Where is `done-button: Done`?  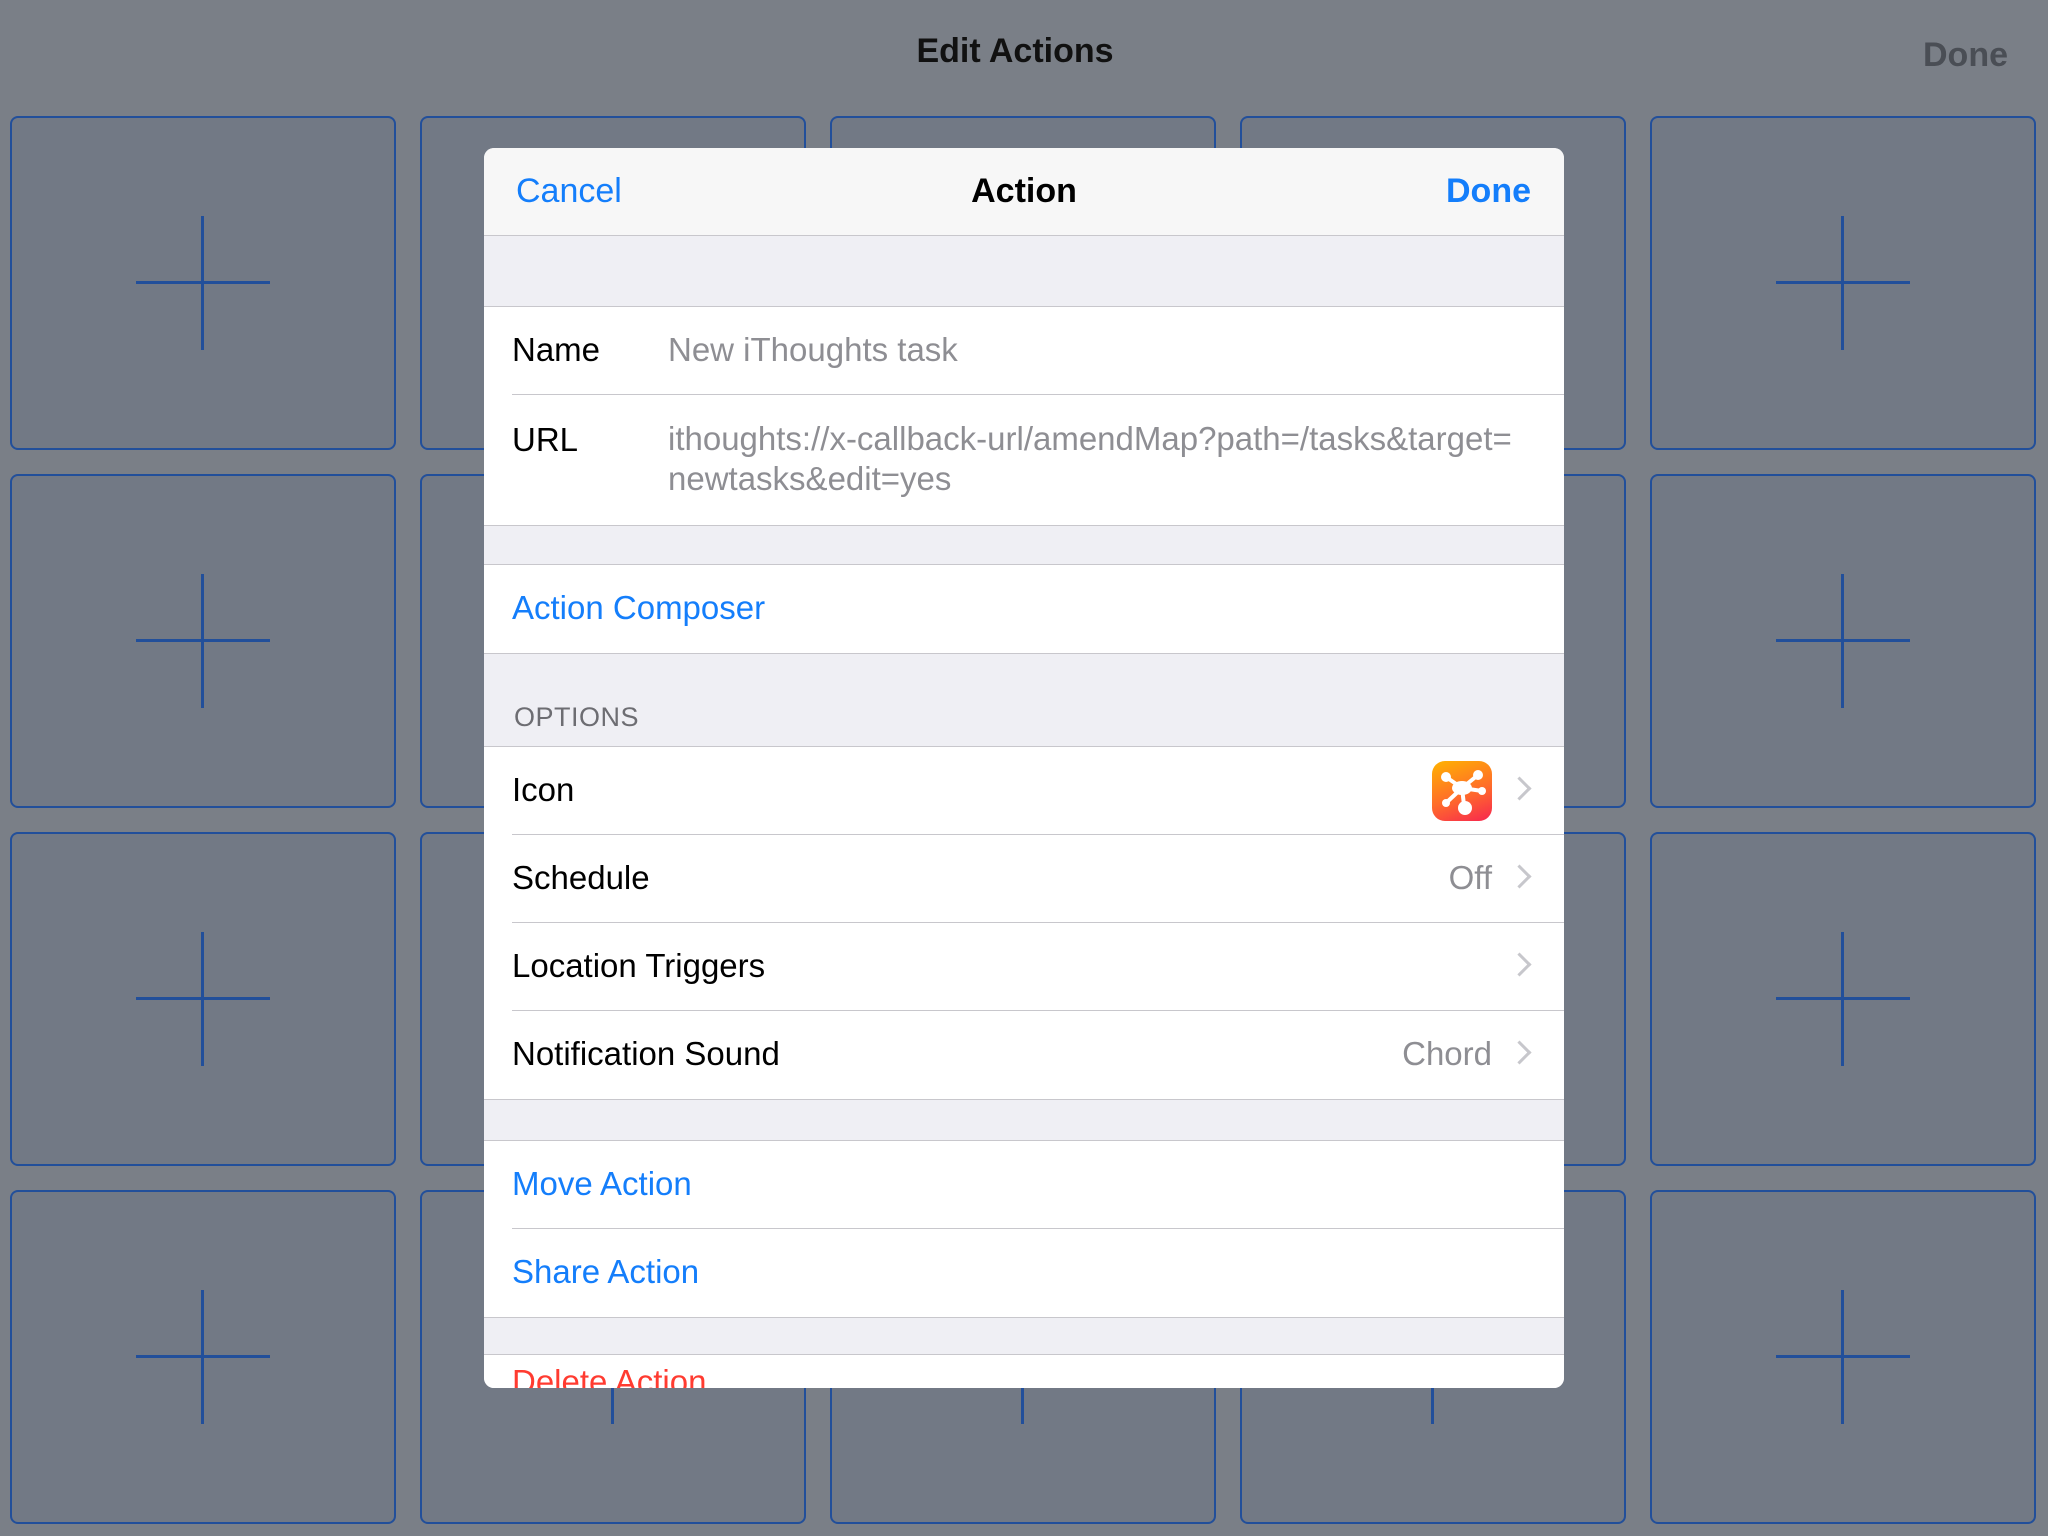
done-button: Done is located at coordinates (1488, 191).